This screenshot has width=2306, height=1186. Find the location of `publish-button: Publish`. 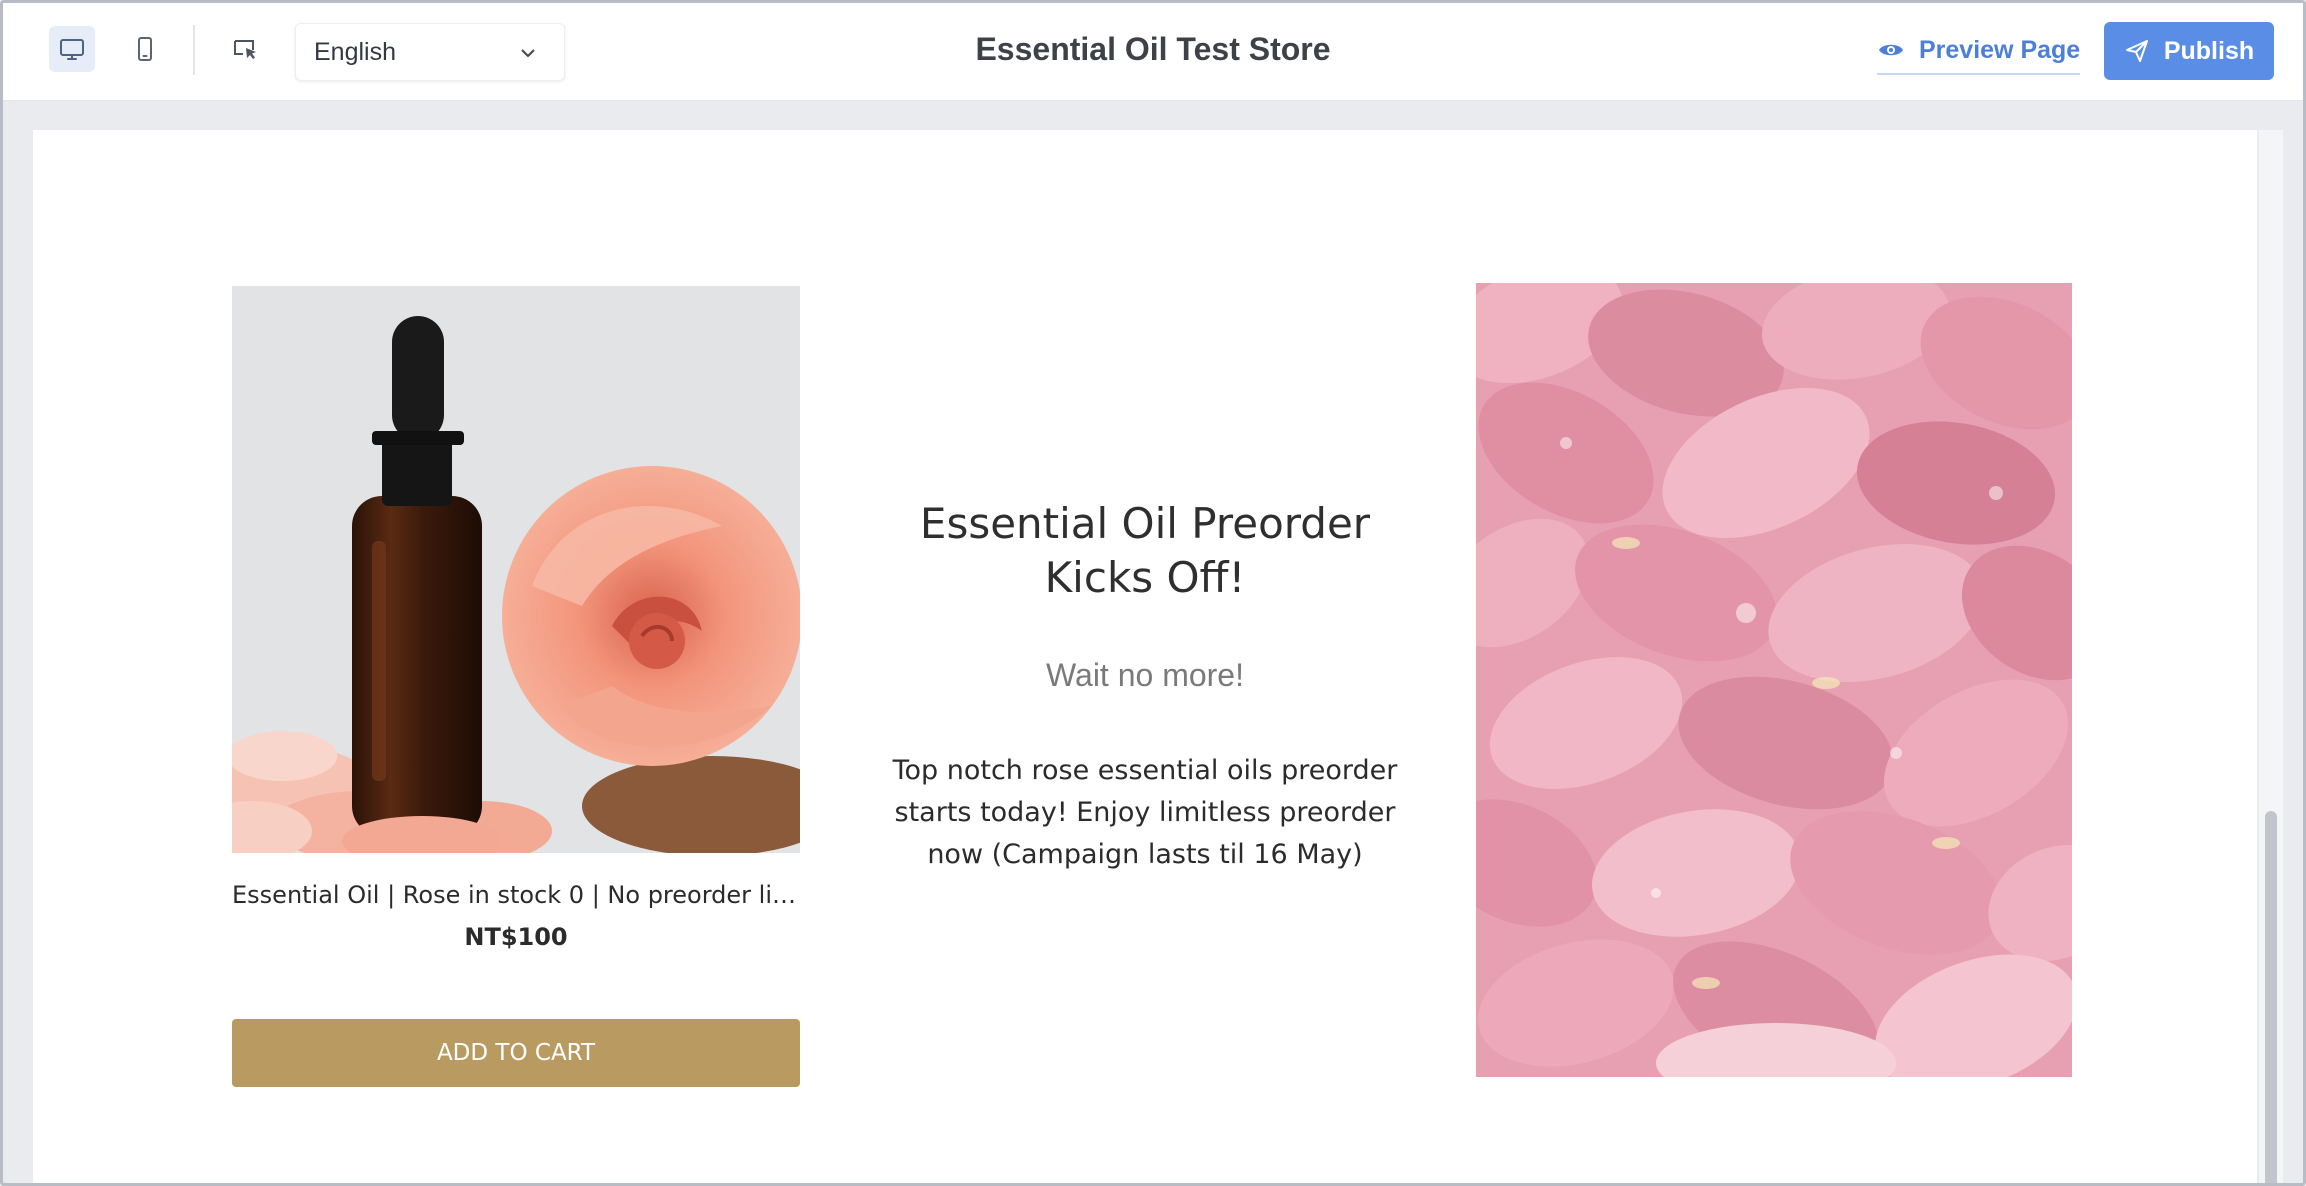

publish-button: Publish is located at coordinates (2189, 51).